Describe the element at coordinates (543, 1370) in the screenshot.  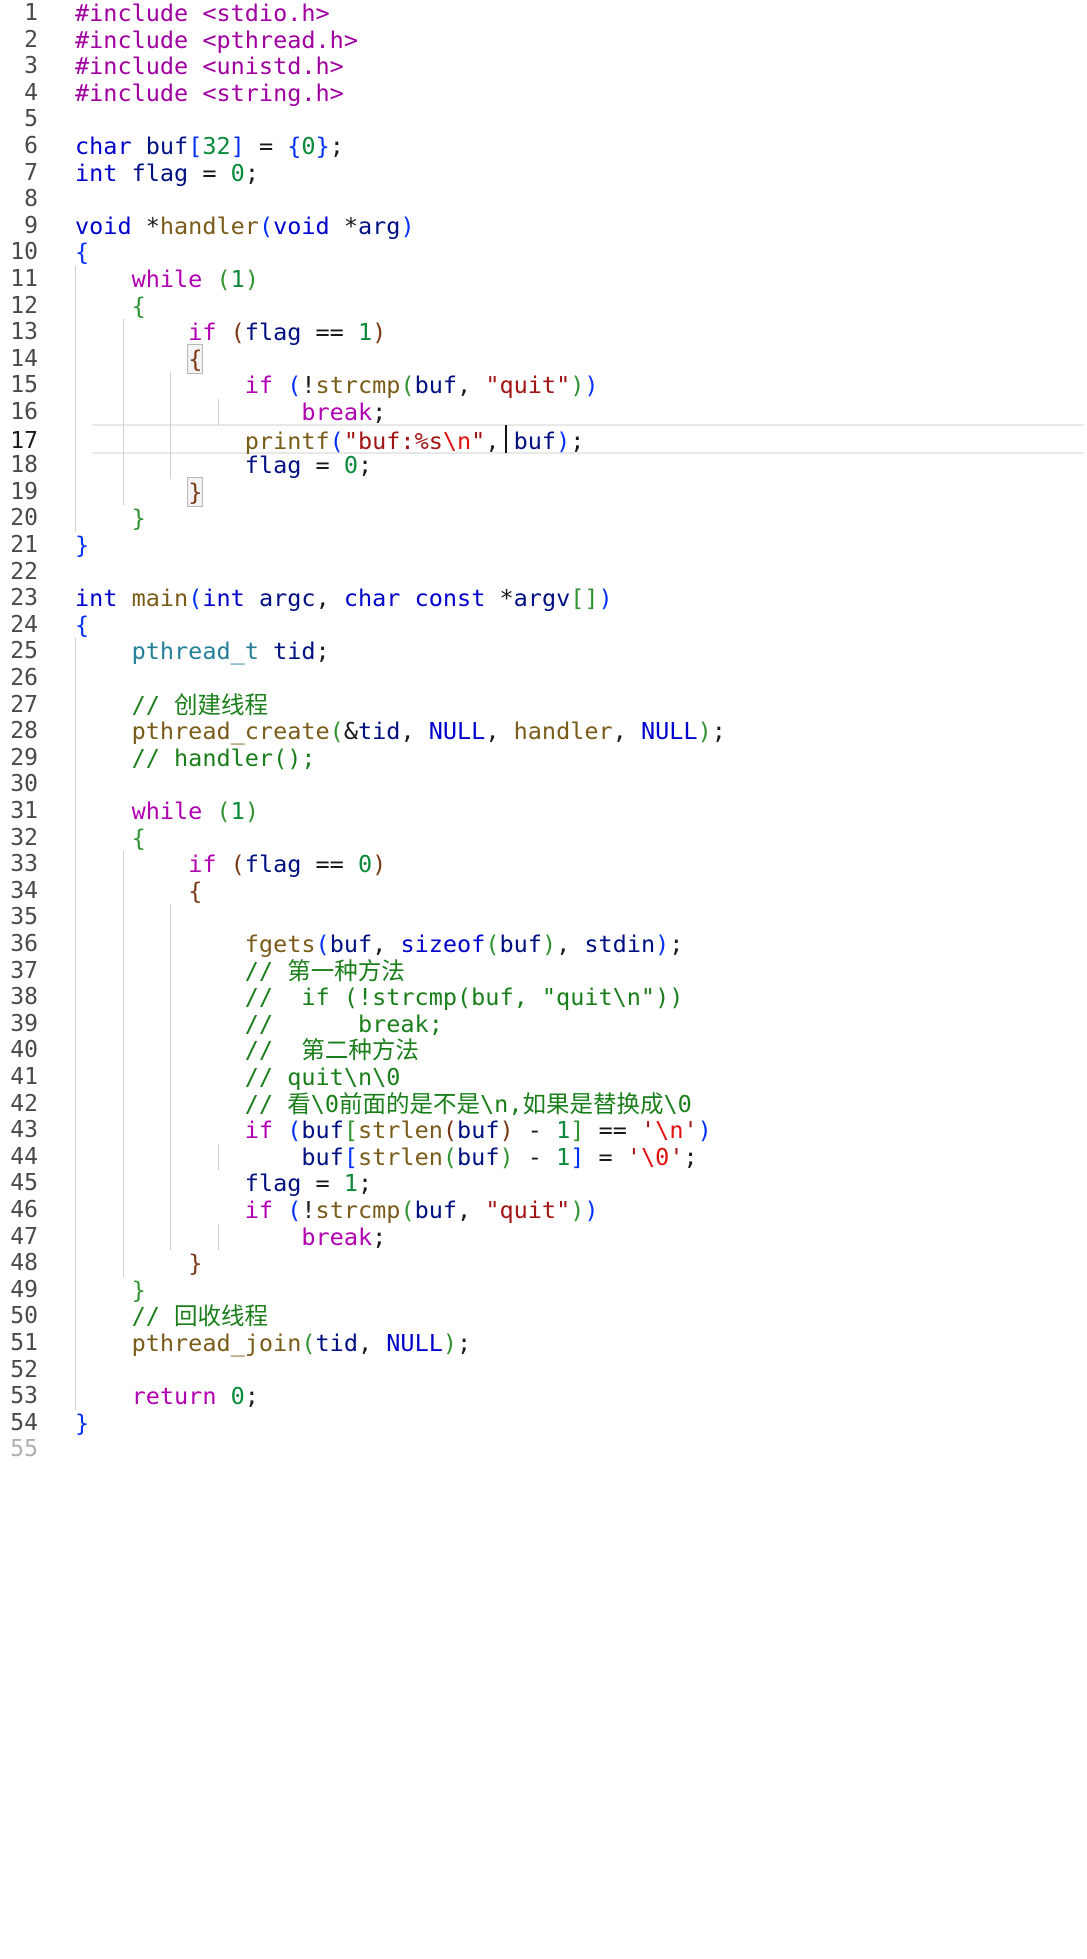
I see `code-line: 52` at that location.